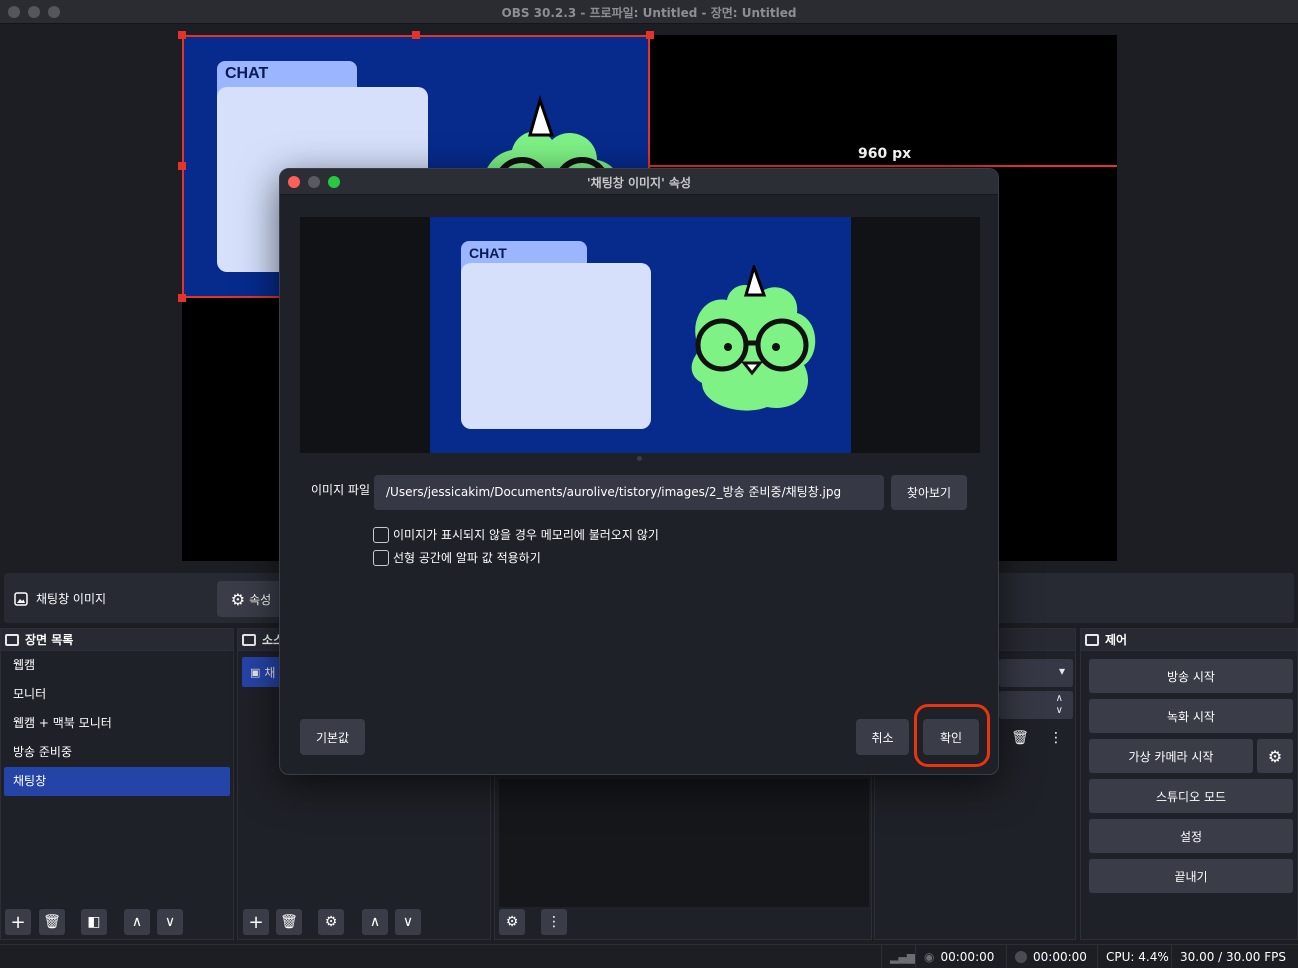 This screenshot has height=968, width=1298. Describe the element at coordinates (1133, 956) in the screenshot. I see `cpu-status: CPU: 4.4%` at that location.